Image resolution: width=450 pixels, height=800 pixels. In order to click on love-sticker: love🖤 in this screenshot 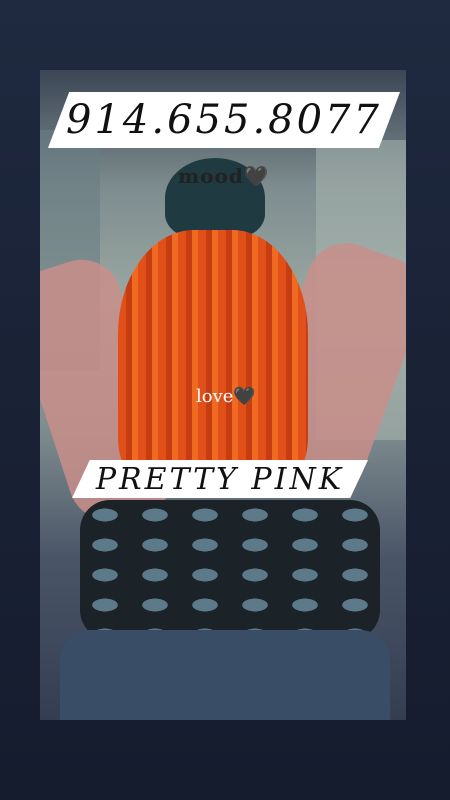, I will do `click(226, 396)`.